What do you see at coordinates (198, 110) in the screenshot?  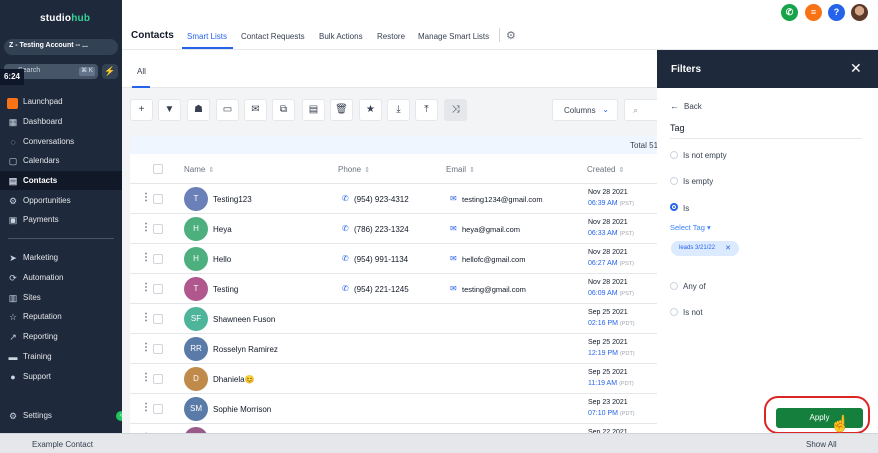 I see `robot-icon: ☗` at bounding box center [198, 110].